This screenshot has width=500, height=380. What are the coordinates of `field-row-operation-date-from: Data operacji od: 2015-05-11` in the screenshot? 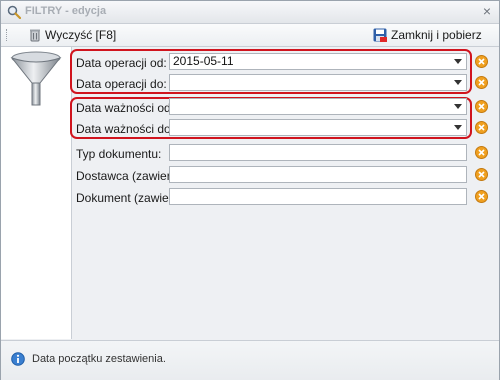 It's located at (285, 63).